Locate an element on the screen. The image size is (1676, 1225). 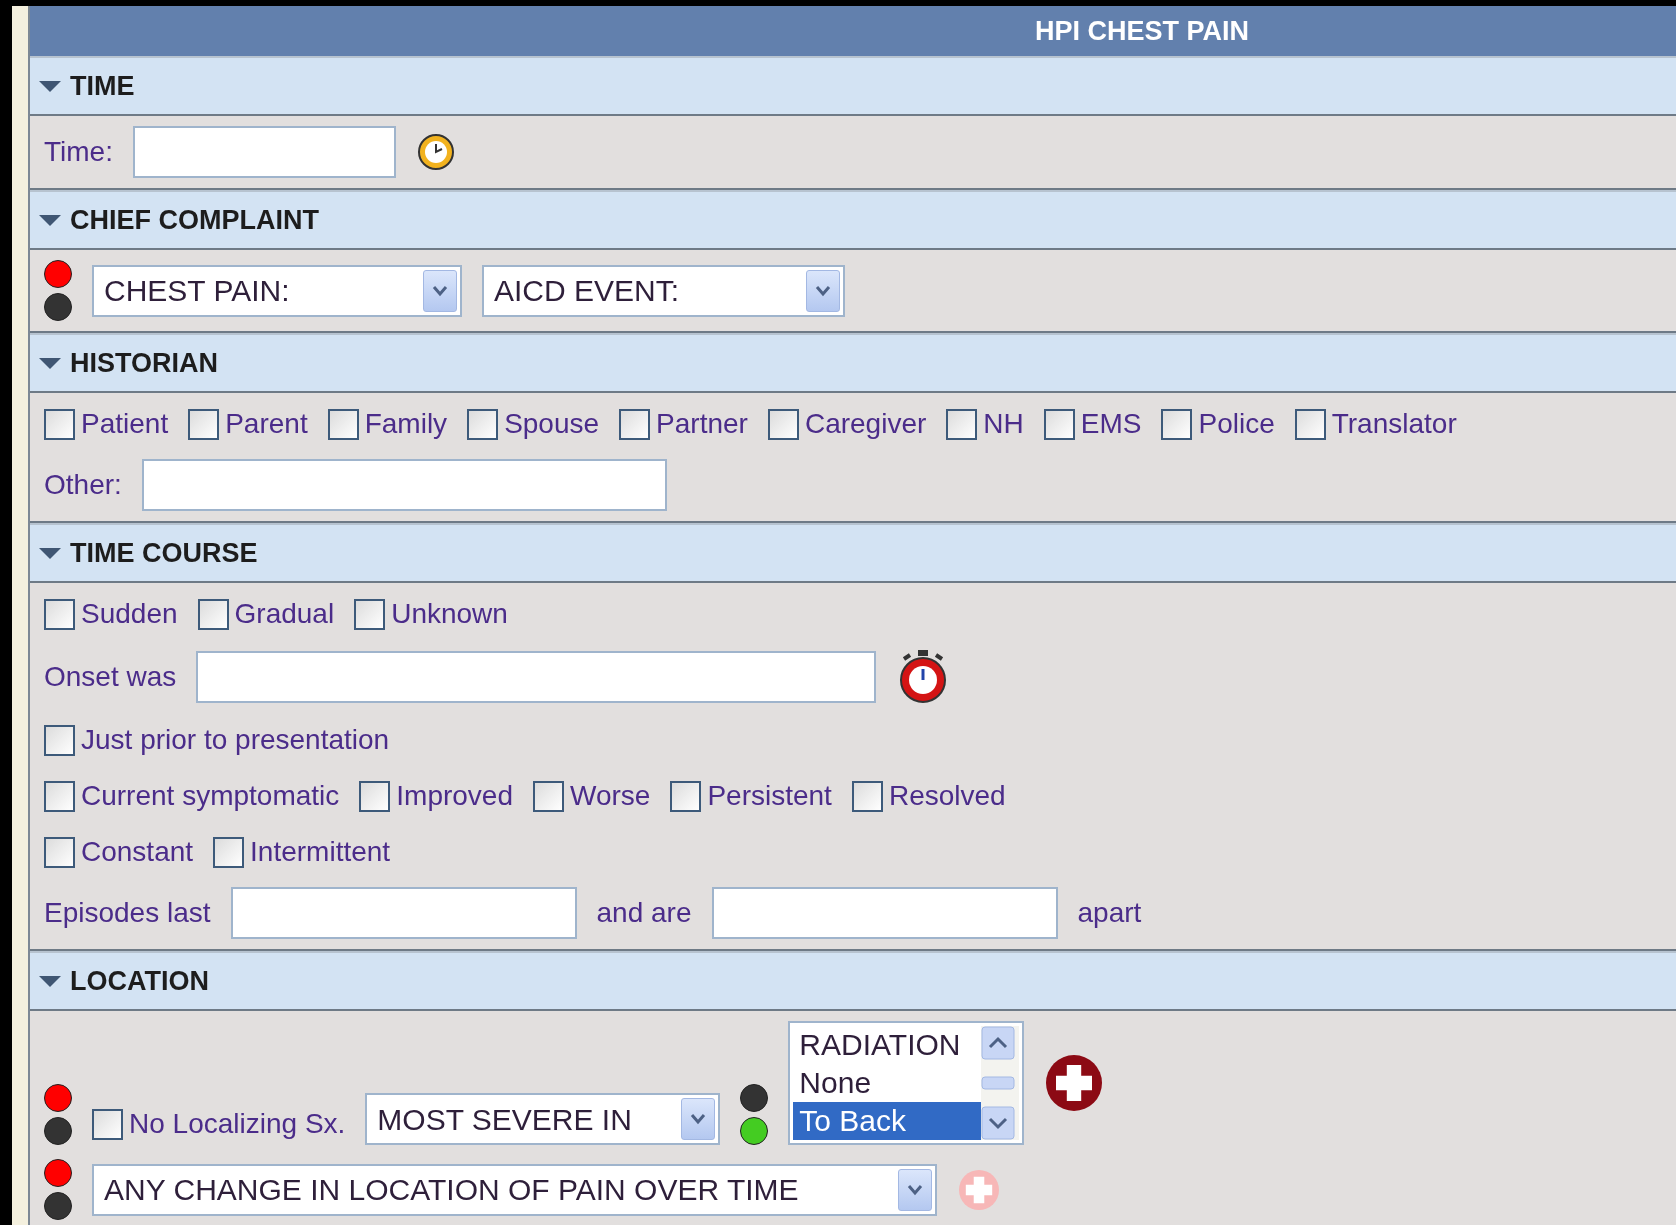
checkbox: Parent is located at coordinates (248, 424).